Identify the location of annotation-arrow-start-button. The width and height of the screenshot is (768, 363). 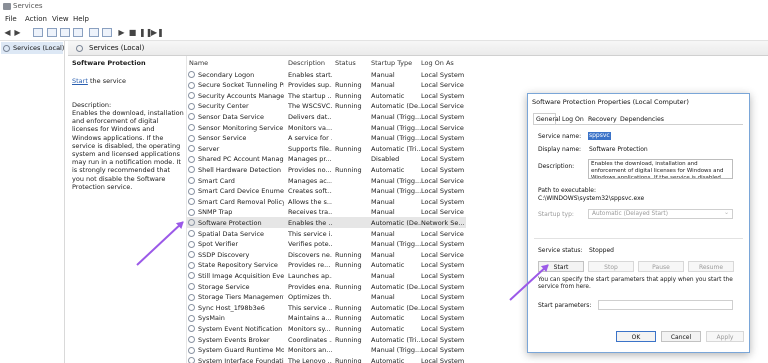
(529, 282).